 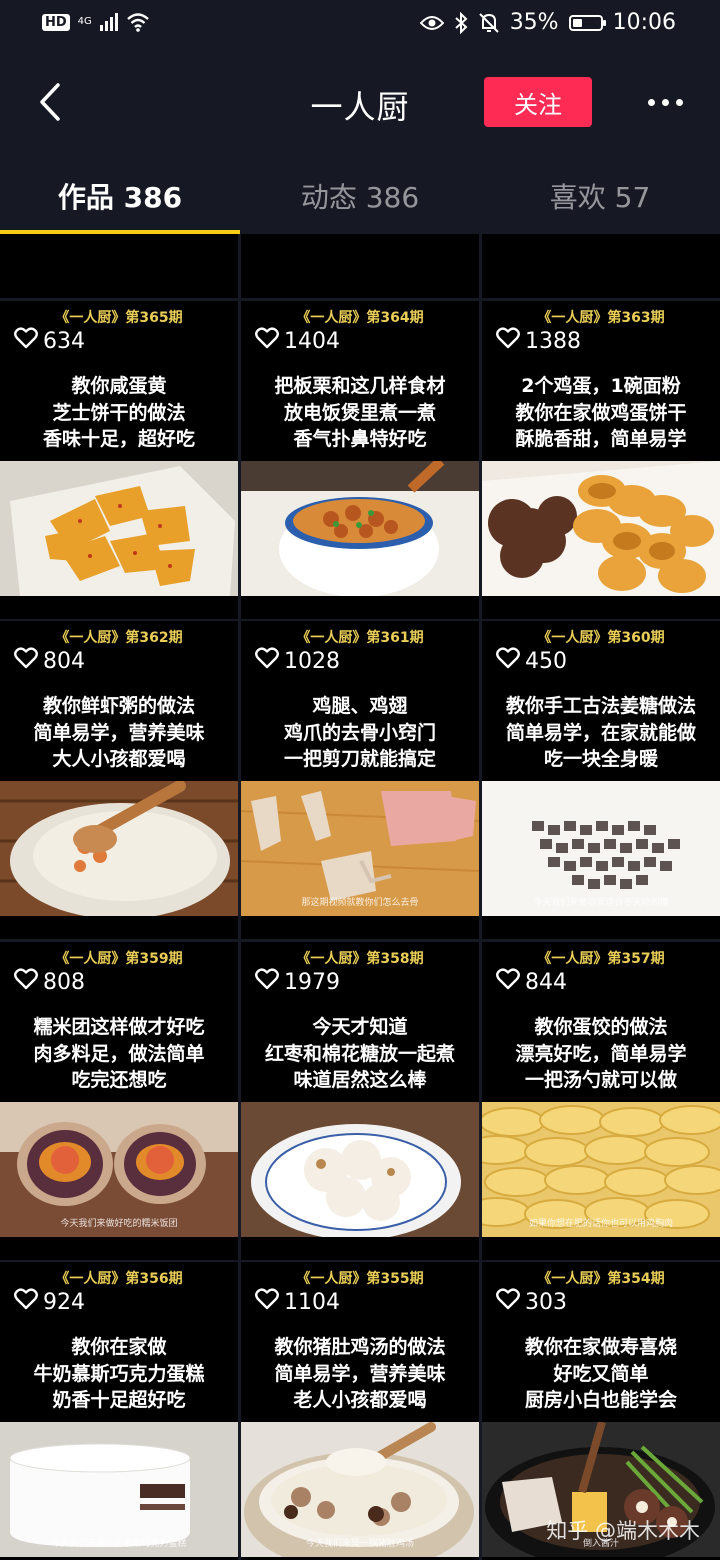 What do you see at coordinates (601, 903) in the screenshot?
I see `video-subtitle: 今天我们来做非常适合冬天吃的糖` at bounding box center [601, 903].